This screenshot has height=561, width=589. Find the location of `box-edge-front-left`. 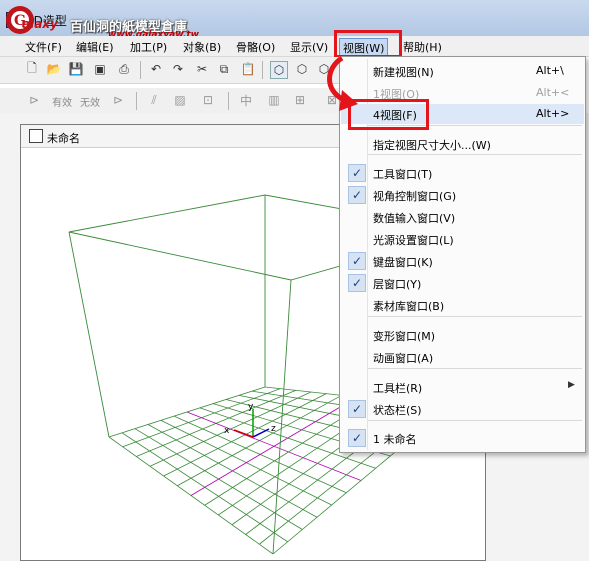

box-edge-front-left is located at coordinates (89, 334).